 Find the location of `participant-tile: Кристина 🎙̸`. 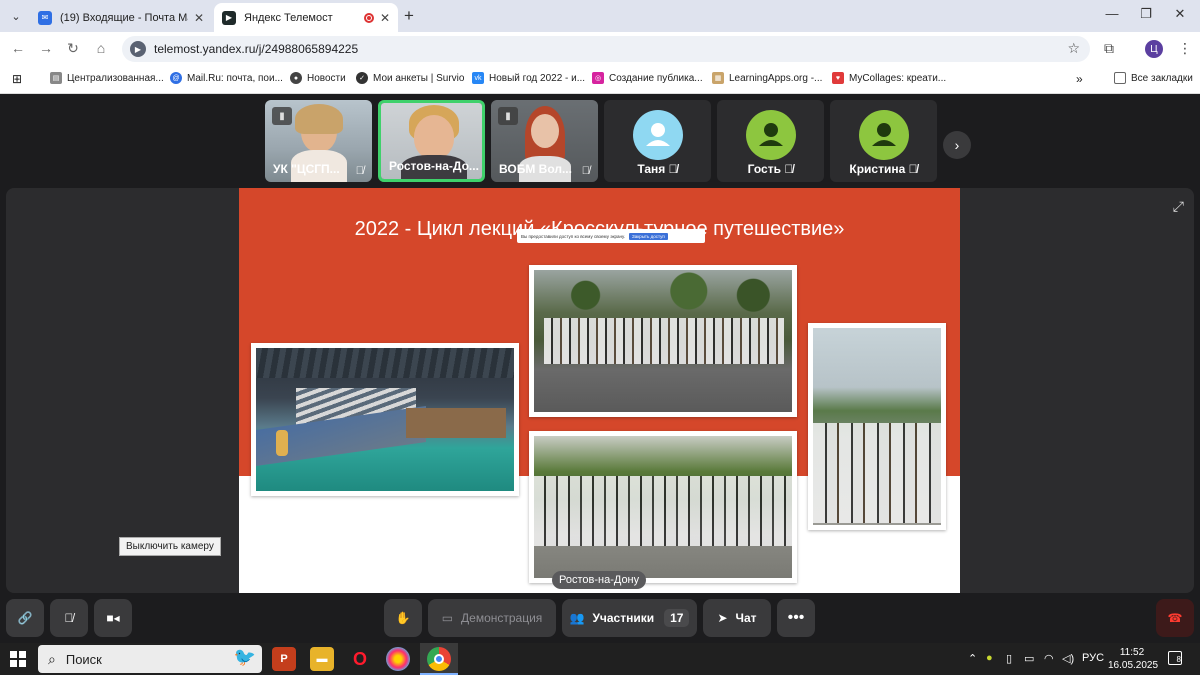

participant-tile: Кристина 🎙̸ is located at coordinates (883, 141).